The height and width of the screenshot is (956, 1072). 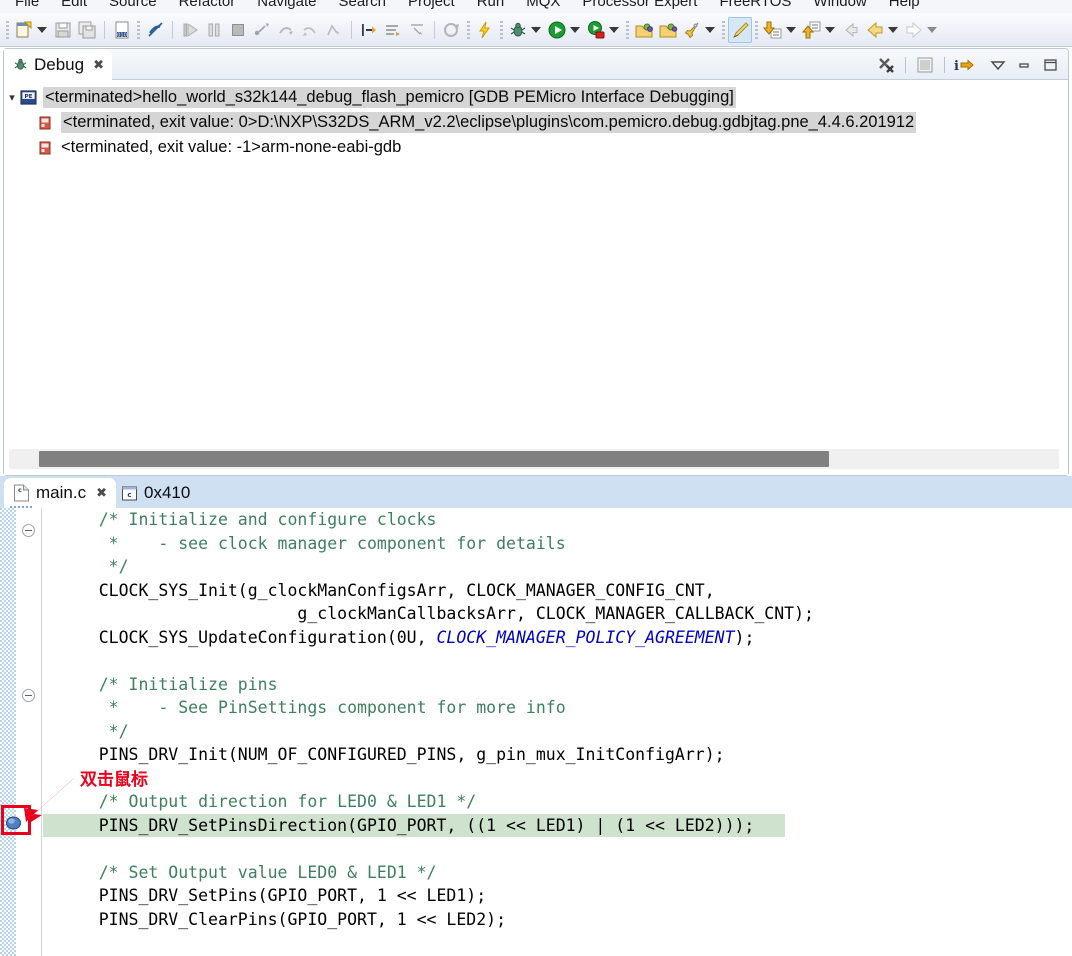 What do you see at coordinates (417, 30) in the screenshot?
I see `instruction-stepping-icon` at bounding box center [417, 30].